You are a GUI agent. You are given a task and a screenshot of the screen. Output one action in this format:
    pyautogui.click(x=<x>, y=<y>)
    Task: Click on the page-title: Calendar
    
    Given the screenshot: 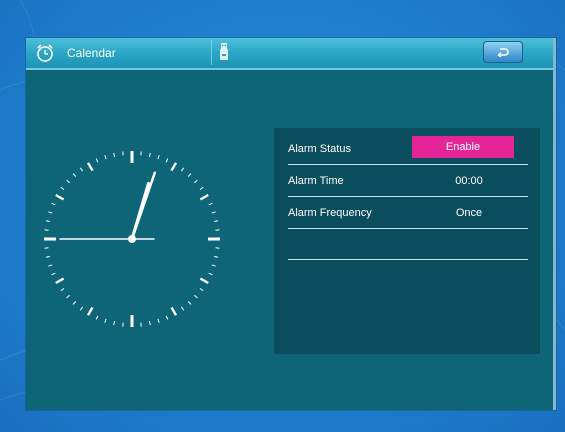 What is the action you would take?
    pyautogui.click(x=91, y=53)
    